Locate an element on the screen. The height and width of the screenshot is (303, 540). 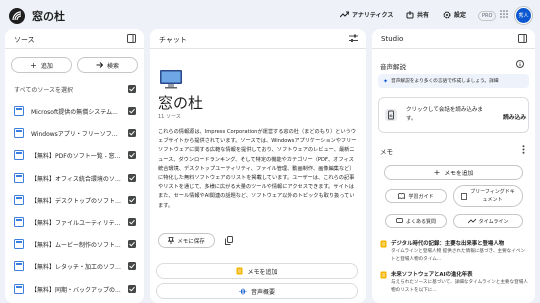
audio-overview-label: 音声概要 is located at coordinates (262, 292).